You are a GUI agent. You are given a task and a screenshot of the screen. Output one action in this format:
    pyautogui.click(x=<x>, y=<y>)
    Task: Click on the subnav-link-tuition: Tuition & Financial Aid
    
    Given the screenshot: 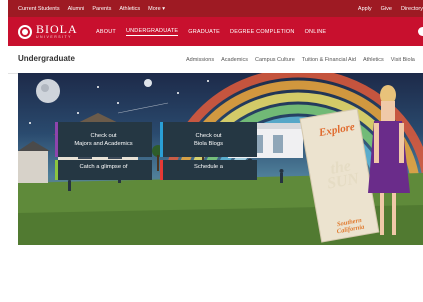 What is the action you would take?
    pyautogui.click(x=329, y=60)
    